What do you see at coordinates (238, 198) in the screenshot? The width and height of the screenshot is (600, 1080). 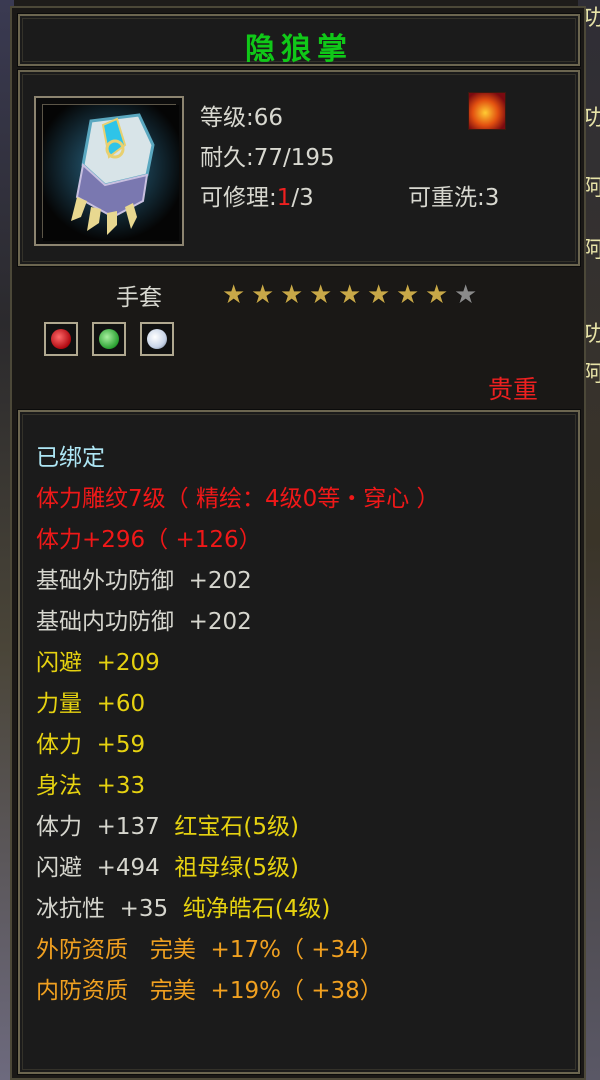 I see `repair-label: 可修理:` at bounding box center [238, 198].